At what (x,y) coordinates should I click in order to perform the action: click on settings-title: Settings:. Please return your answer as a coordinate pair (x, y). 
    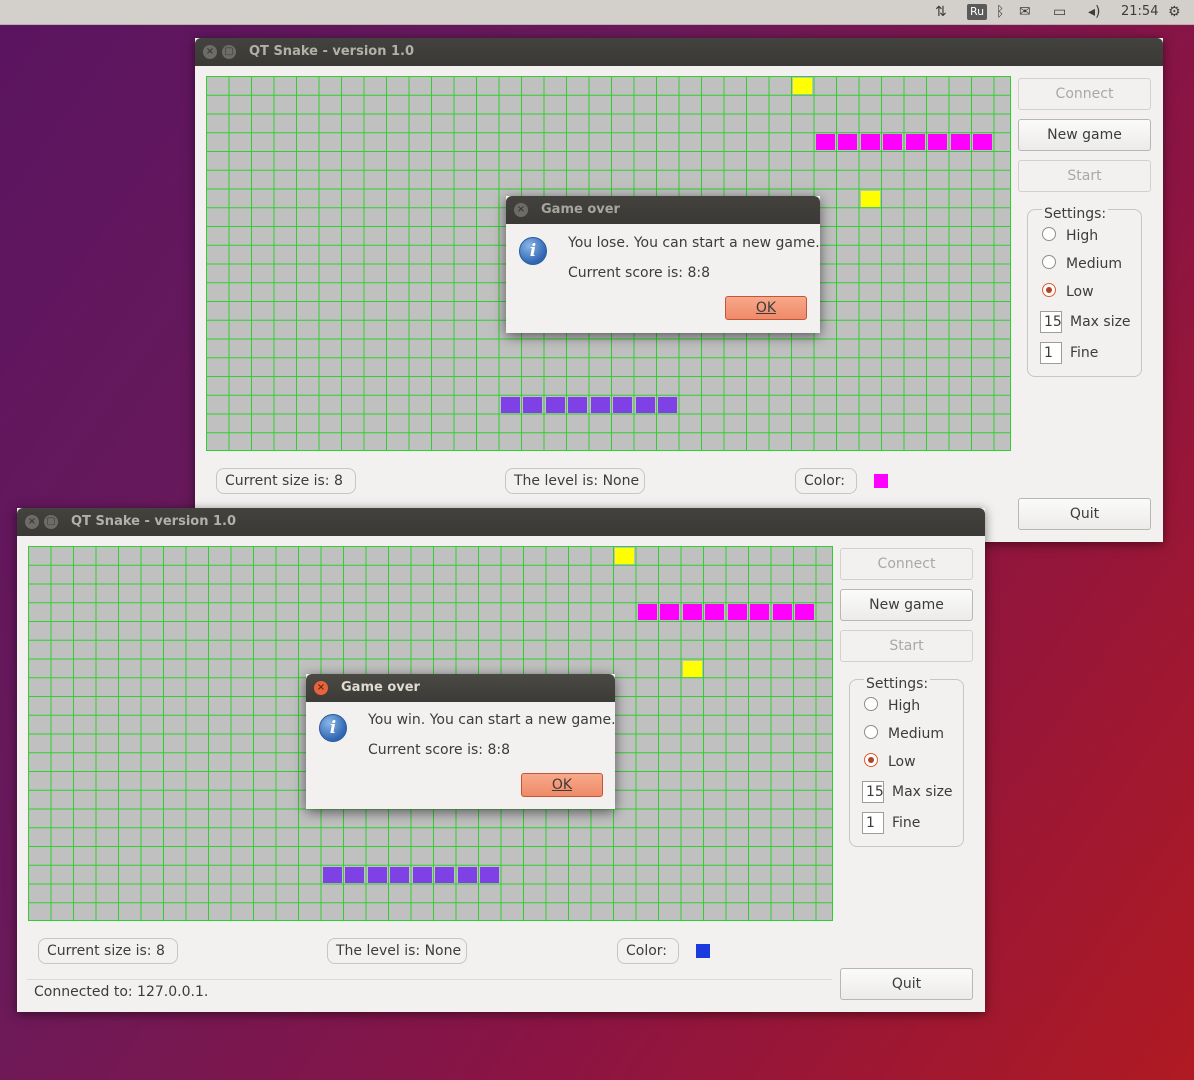
    Looking at the image, I should click on (897, 684).